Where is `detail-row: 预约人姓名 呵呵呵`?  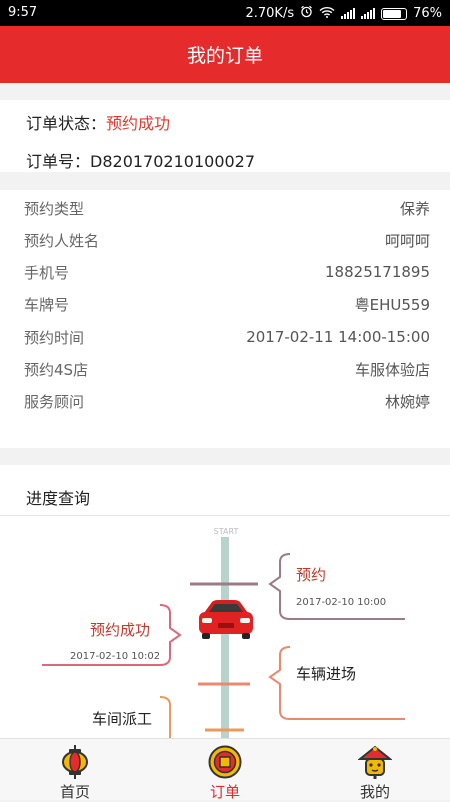
detail-row: 预约人姓名 呵呵呵 is located at coordinates (227, 240).